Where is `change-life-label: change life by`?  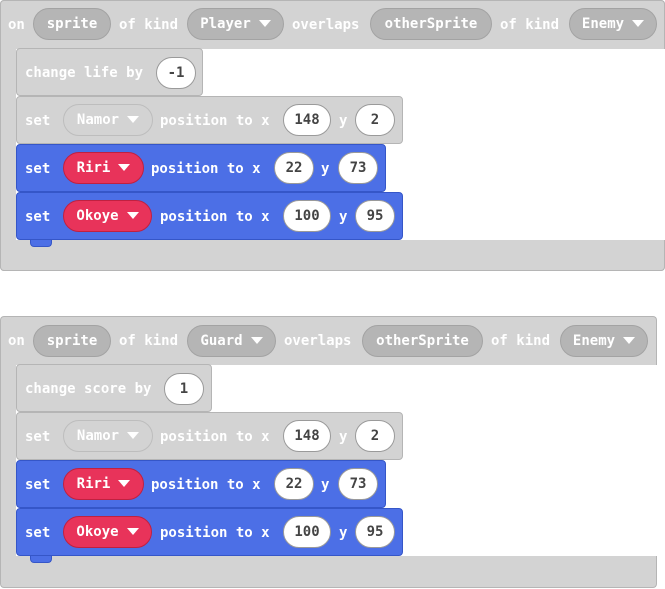 change-life-label: change life by is located at coordinates (84, 73).